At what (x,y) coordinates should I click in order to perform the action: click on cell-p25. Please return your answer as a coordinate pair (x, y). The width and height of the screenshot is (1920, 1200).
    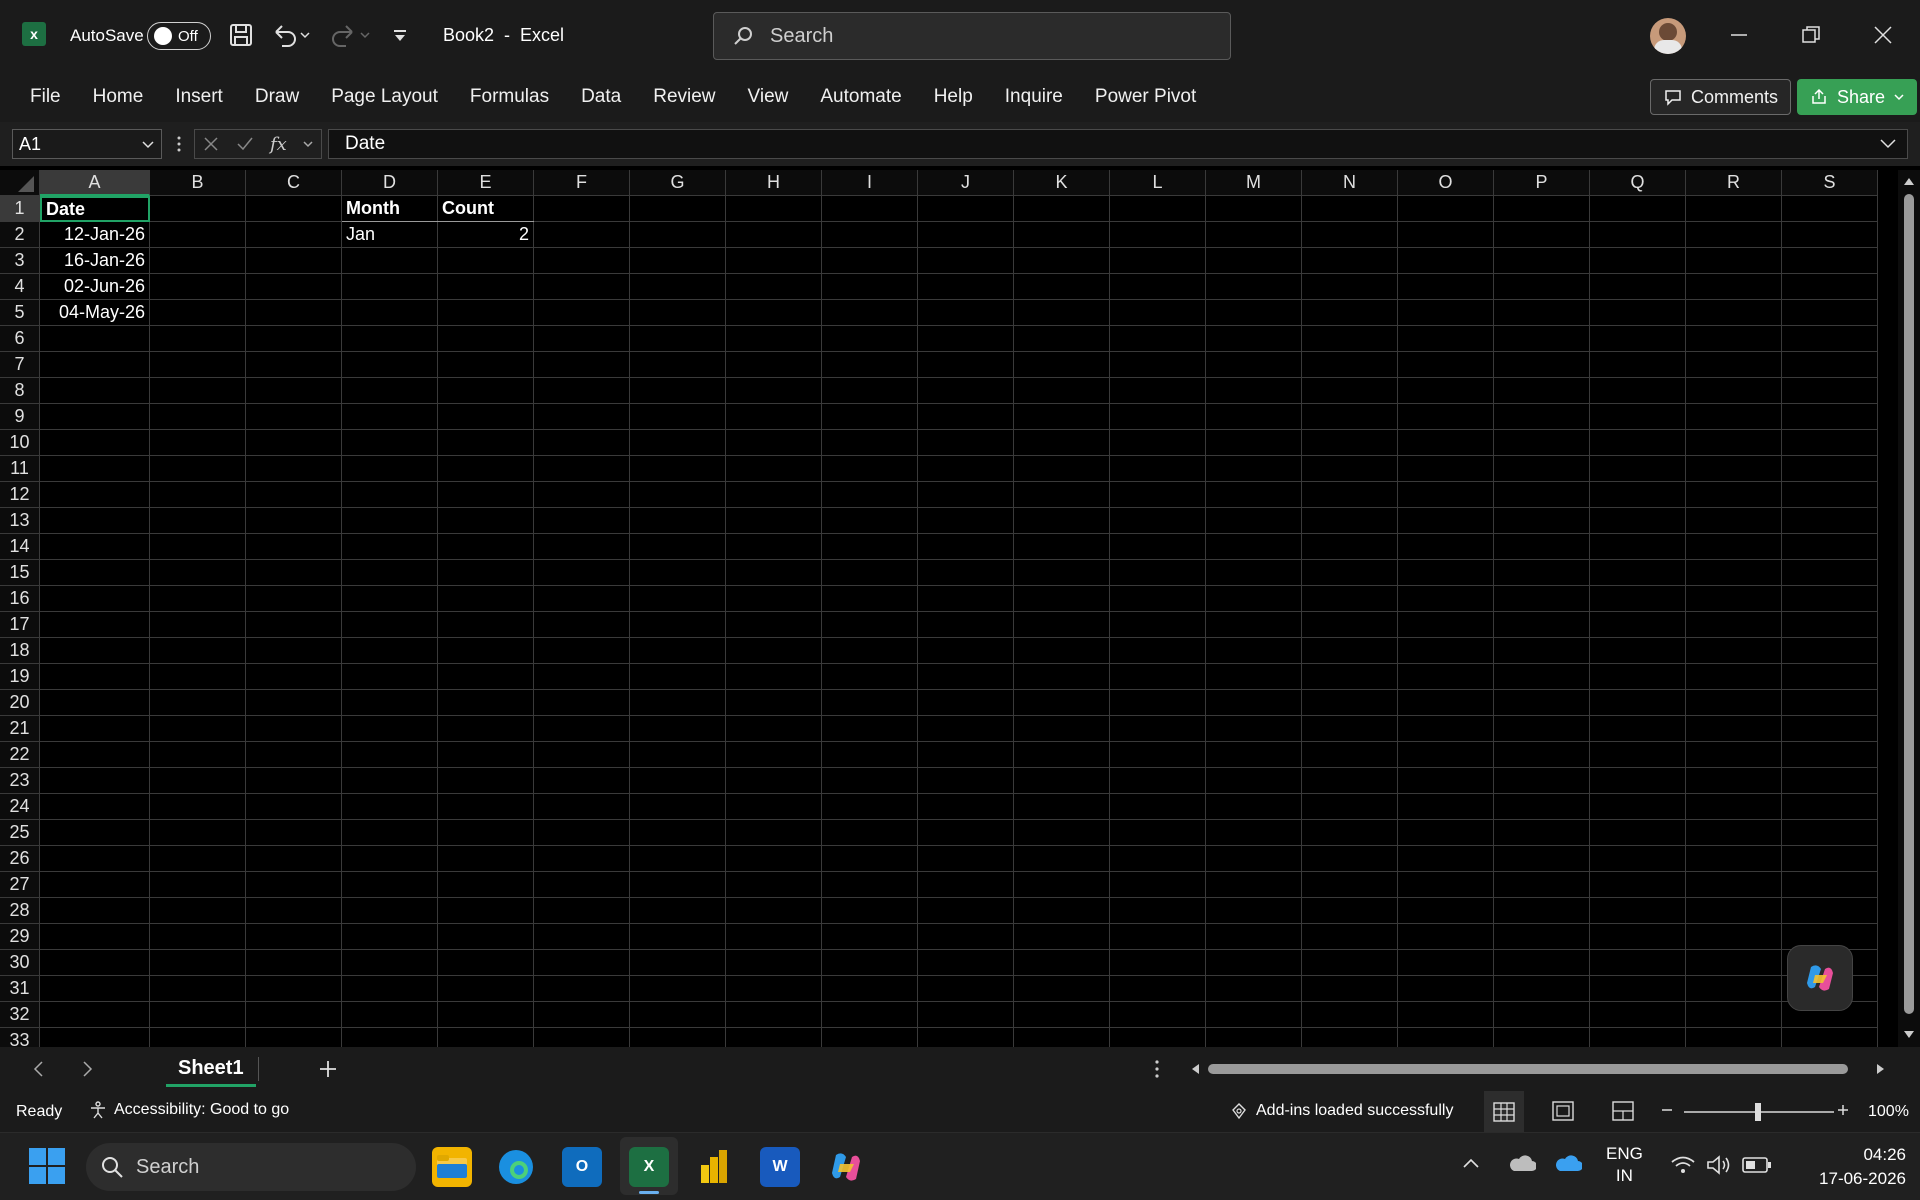
    Looking at the image, I should click on (1542, 833).